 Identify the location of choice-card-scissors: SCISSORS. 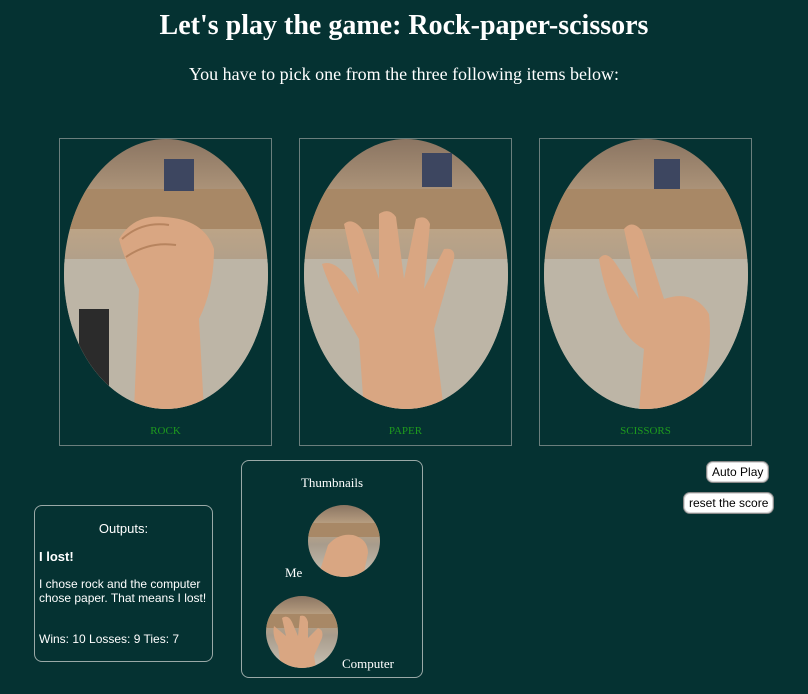
(645, 292).